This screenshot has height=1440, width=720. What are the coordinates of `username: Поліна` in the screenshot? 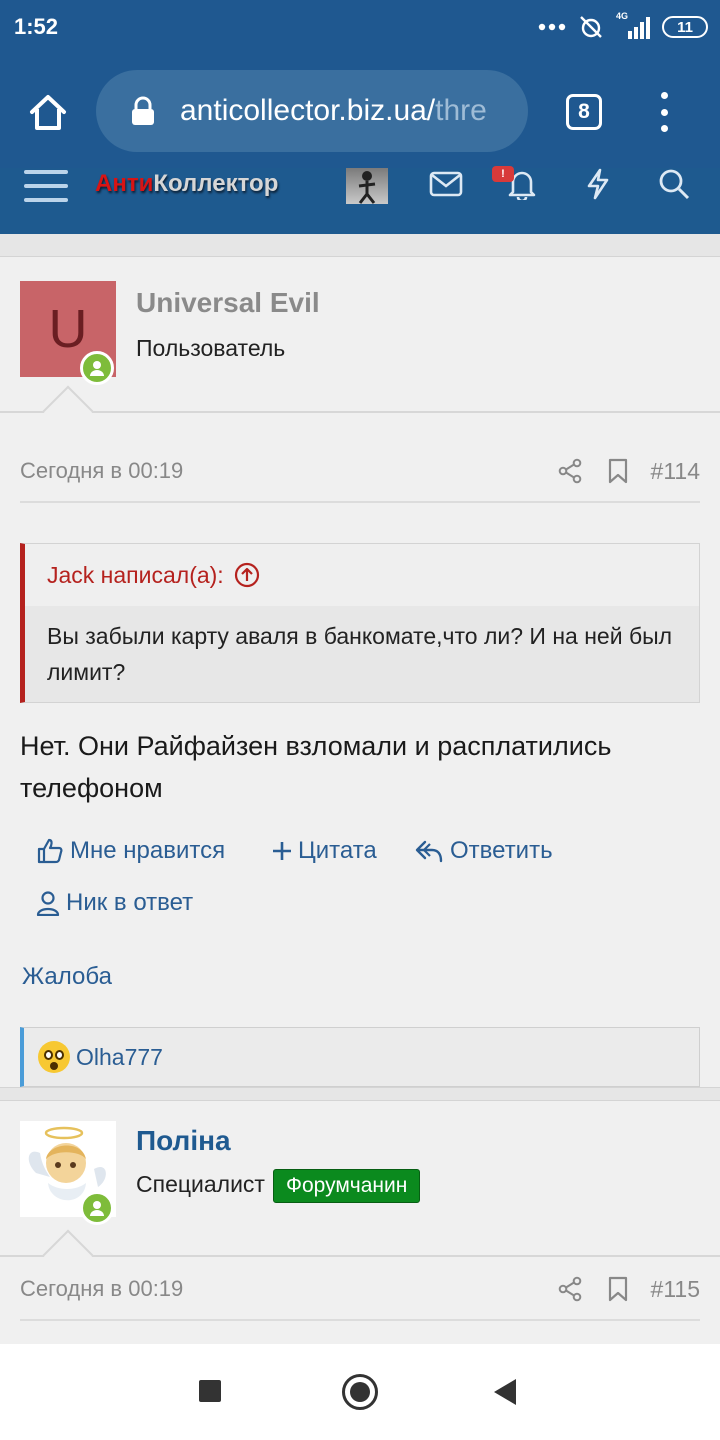 It's located at (183, 1141).